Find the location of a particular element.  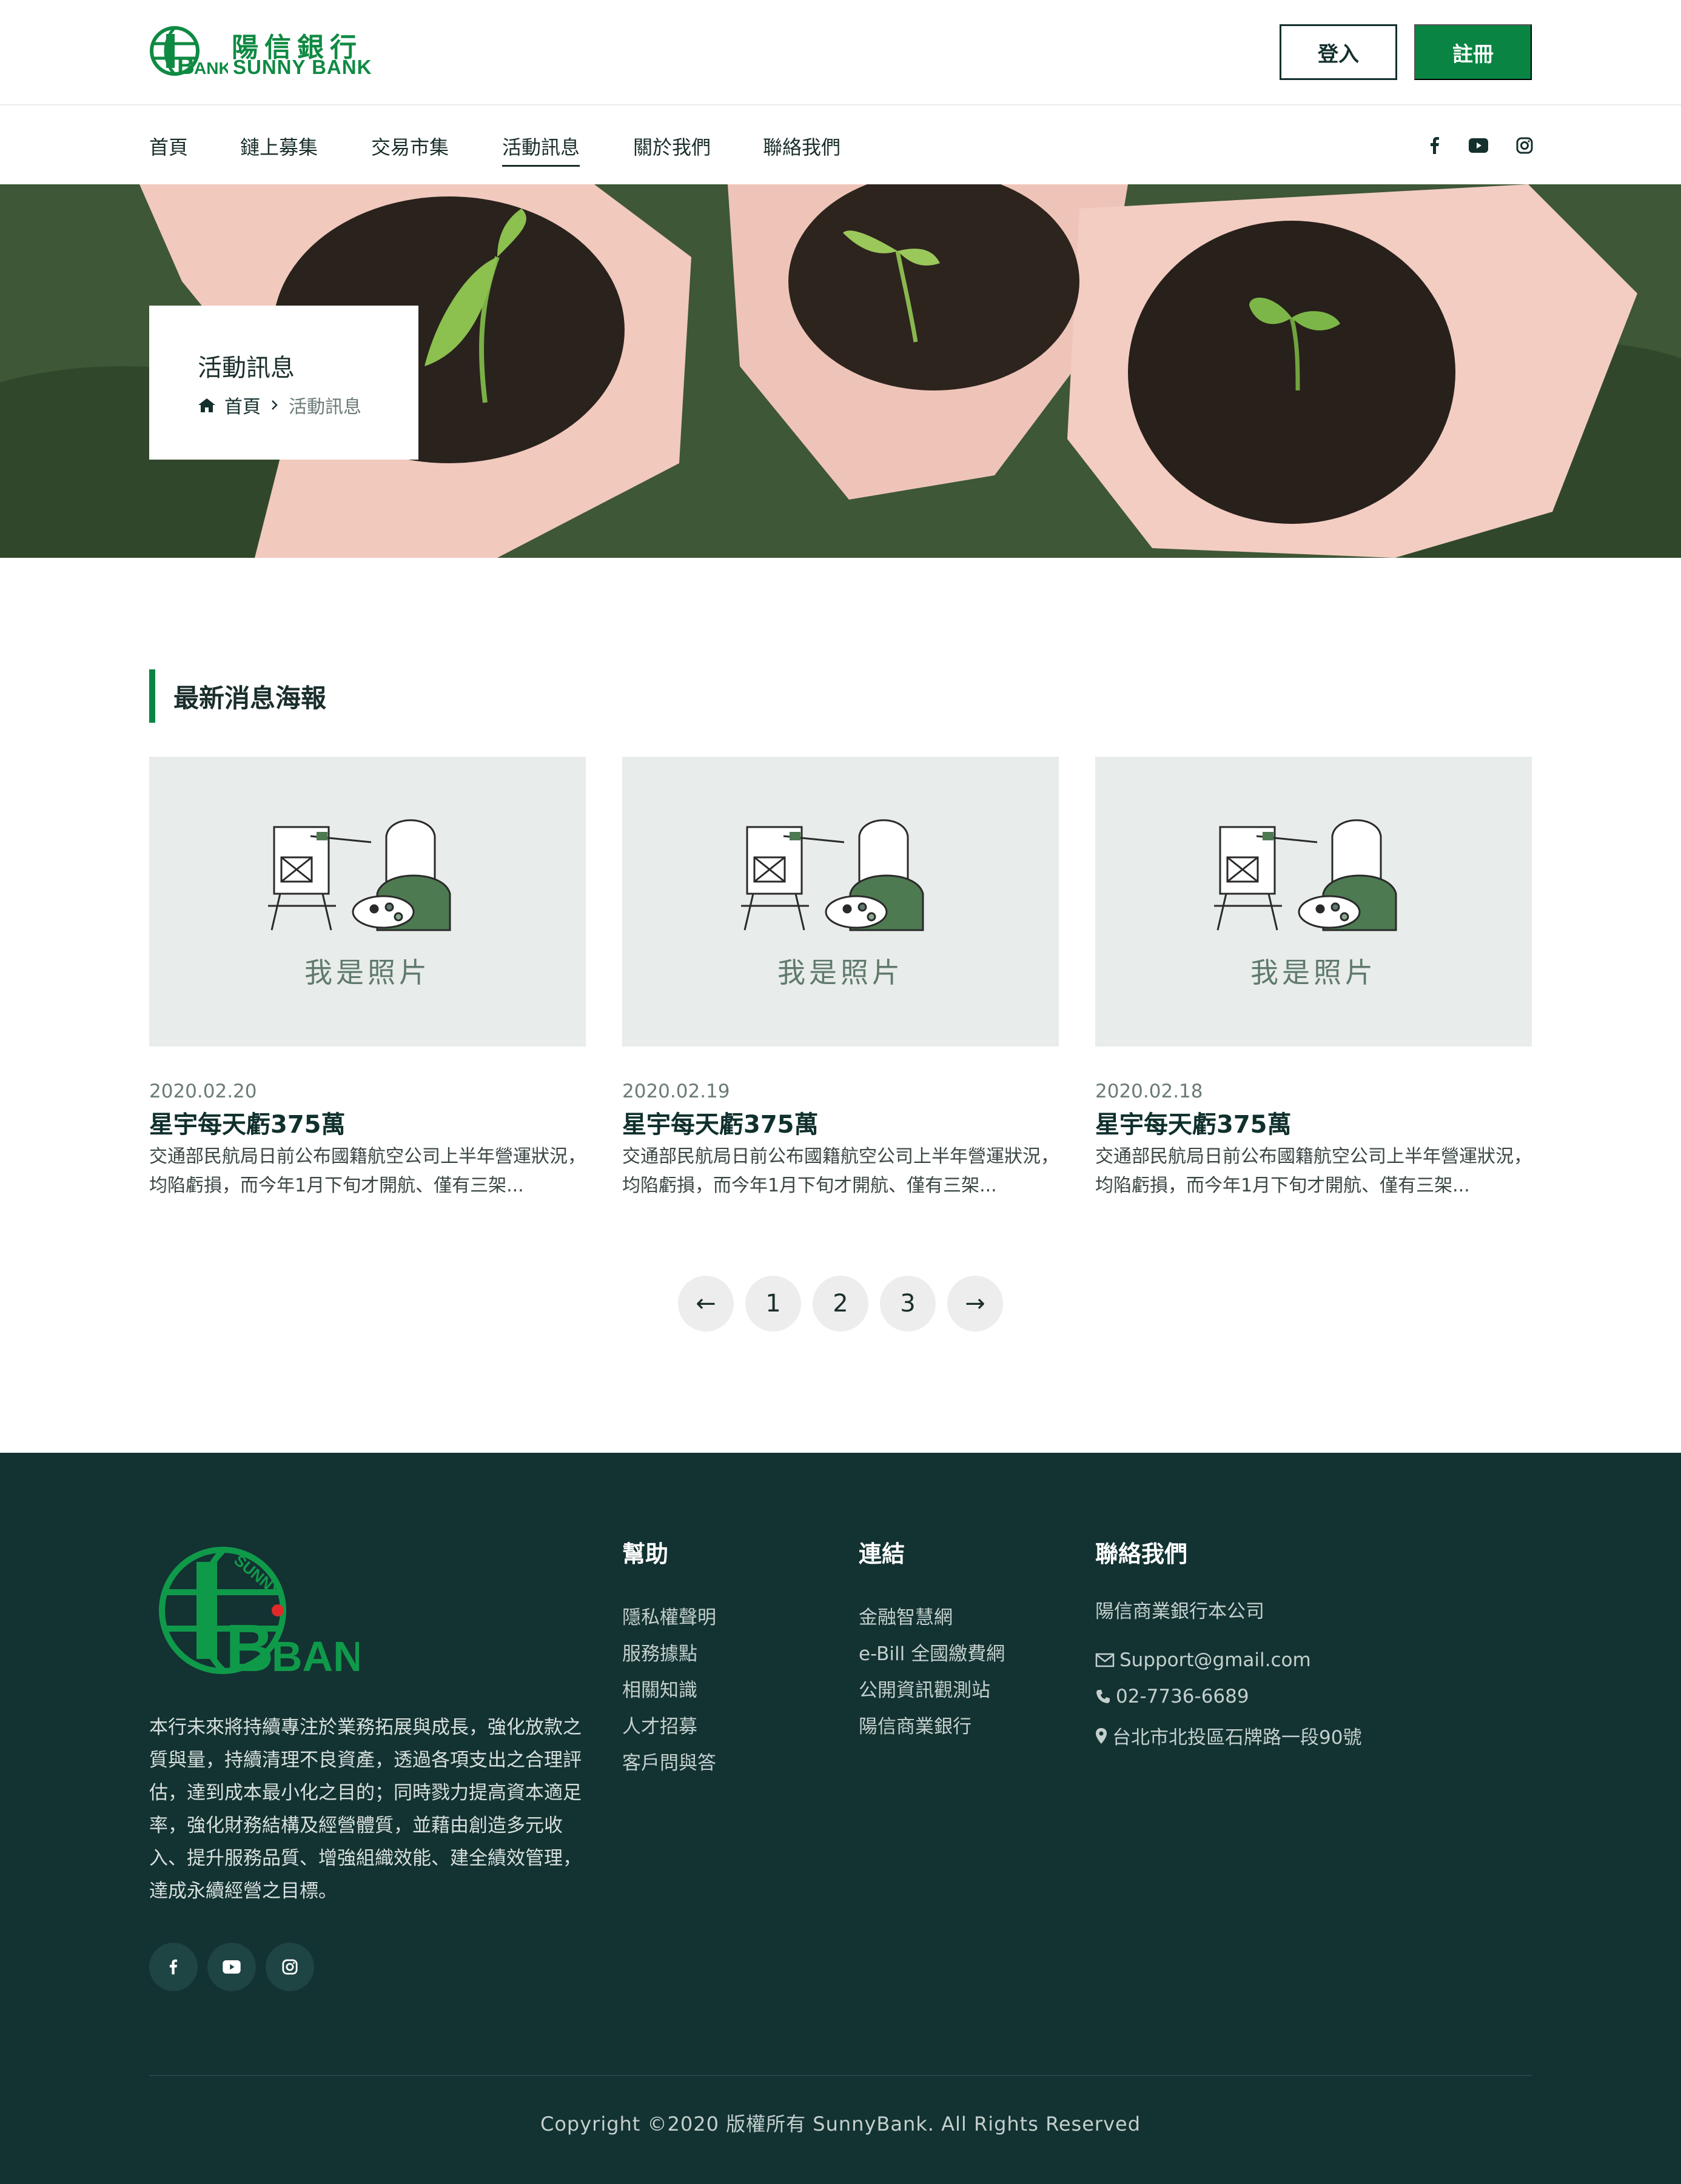

footer-link-careers: 人才招募 is located at coordinates (659, 1724).